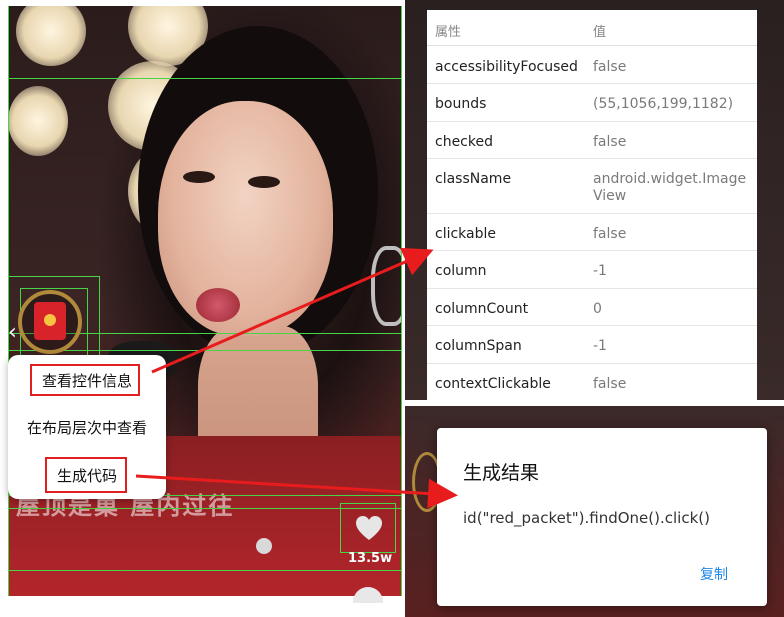 This screenshot has height=617, width=784. What do you see at coordinates (466, 234) in the screenshot?
I see `attribute-name: clickable` at bounding box center [466, 234].